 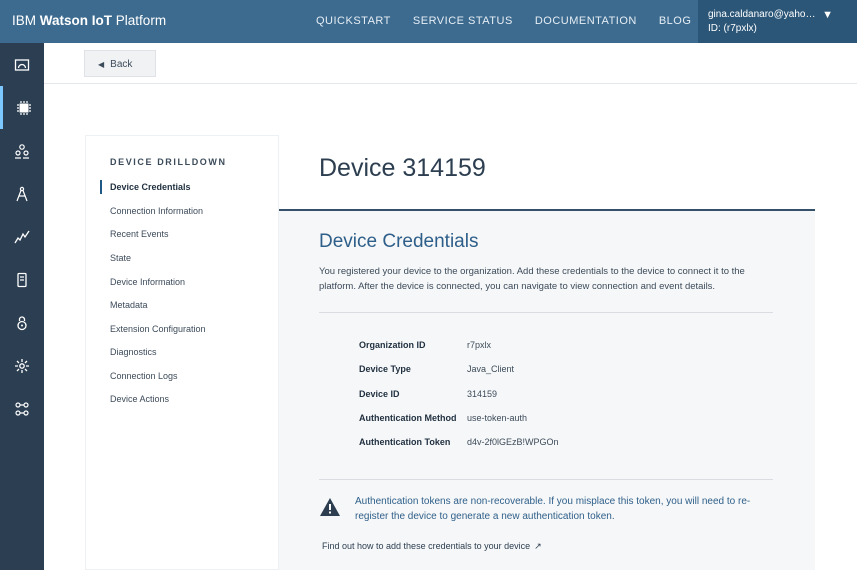 I want to click on credential-value: use-token-auth, so click(x=497, y=418).